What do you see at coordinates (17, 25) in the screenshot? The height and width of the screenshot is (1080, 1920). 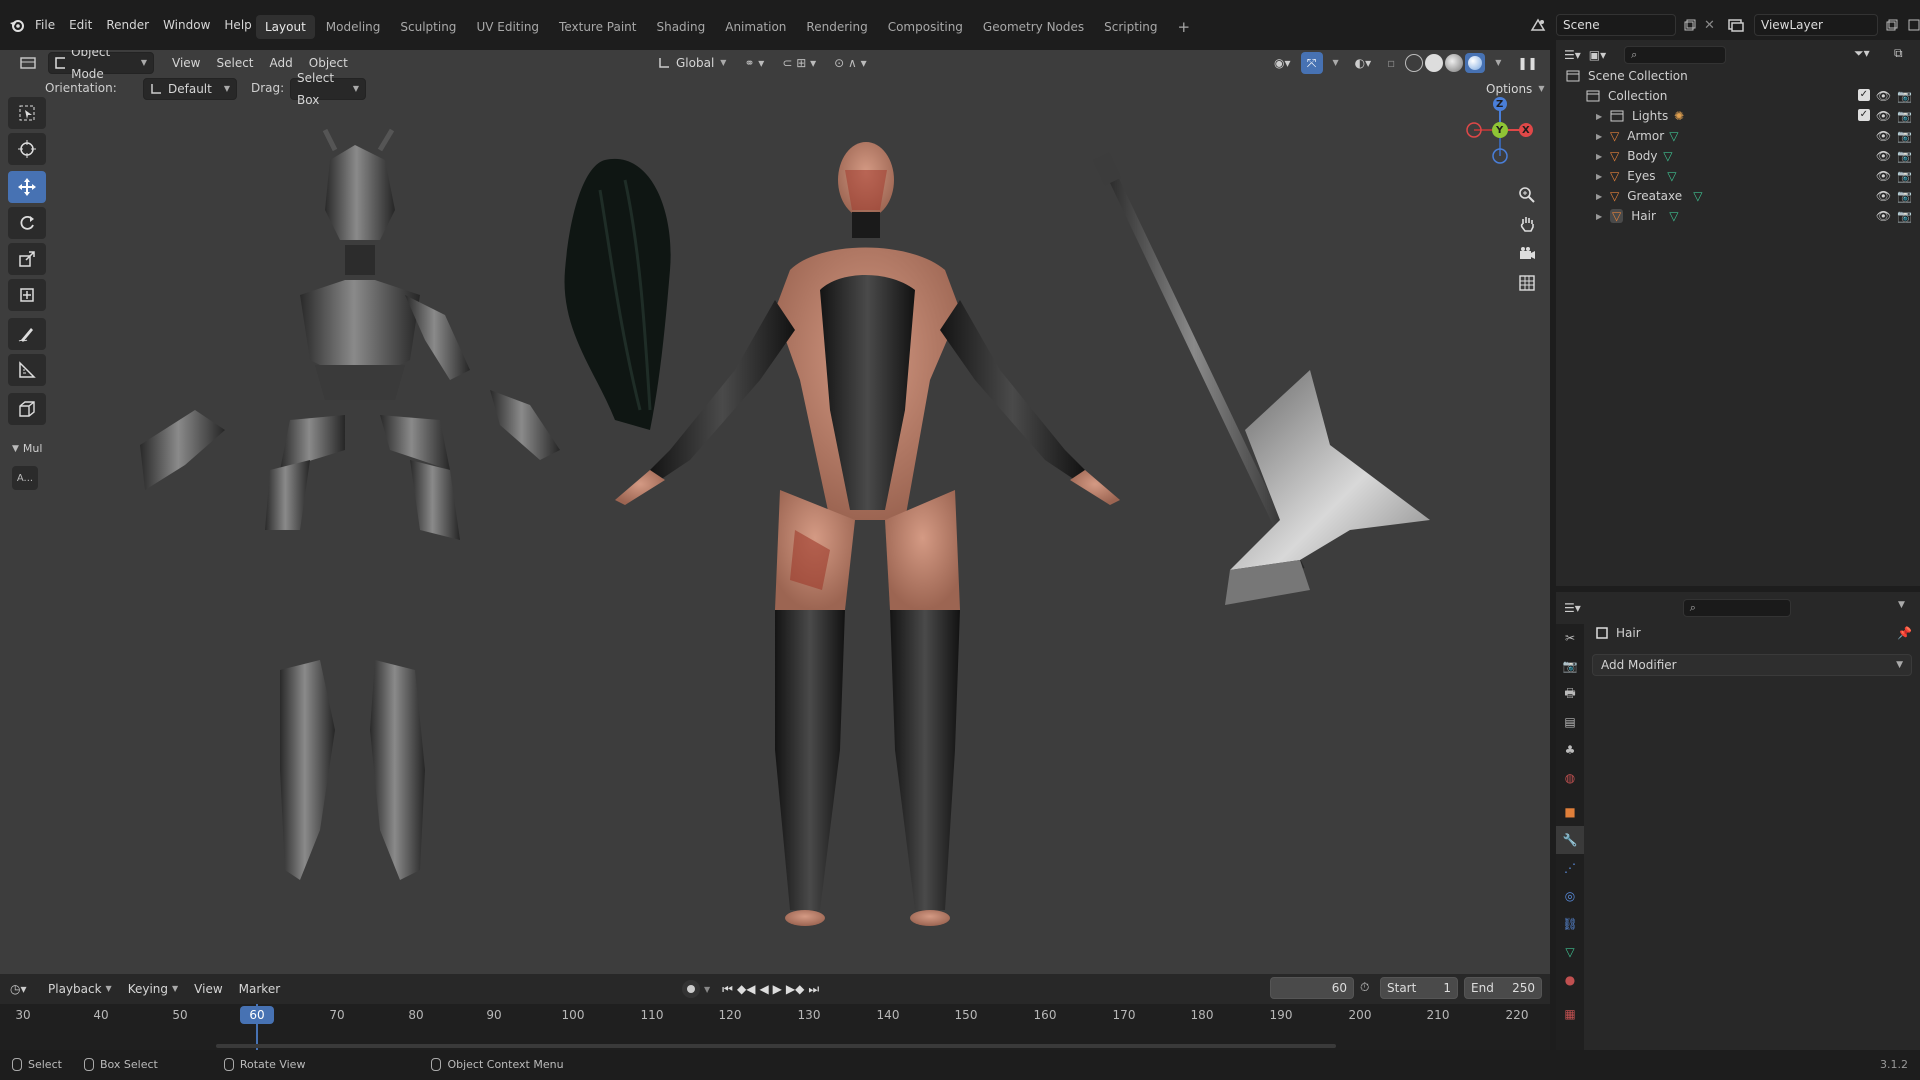 I see `blender-logo-icon` at bounding box center [17, 25].